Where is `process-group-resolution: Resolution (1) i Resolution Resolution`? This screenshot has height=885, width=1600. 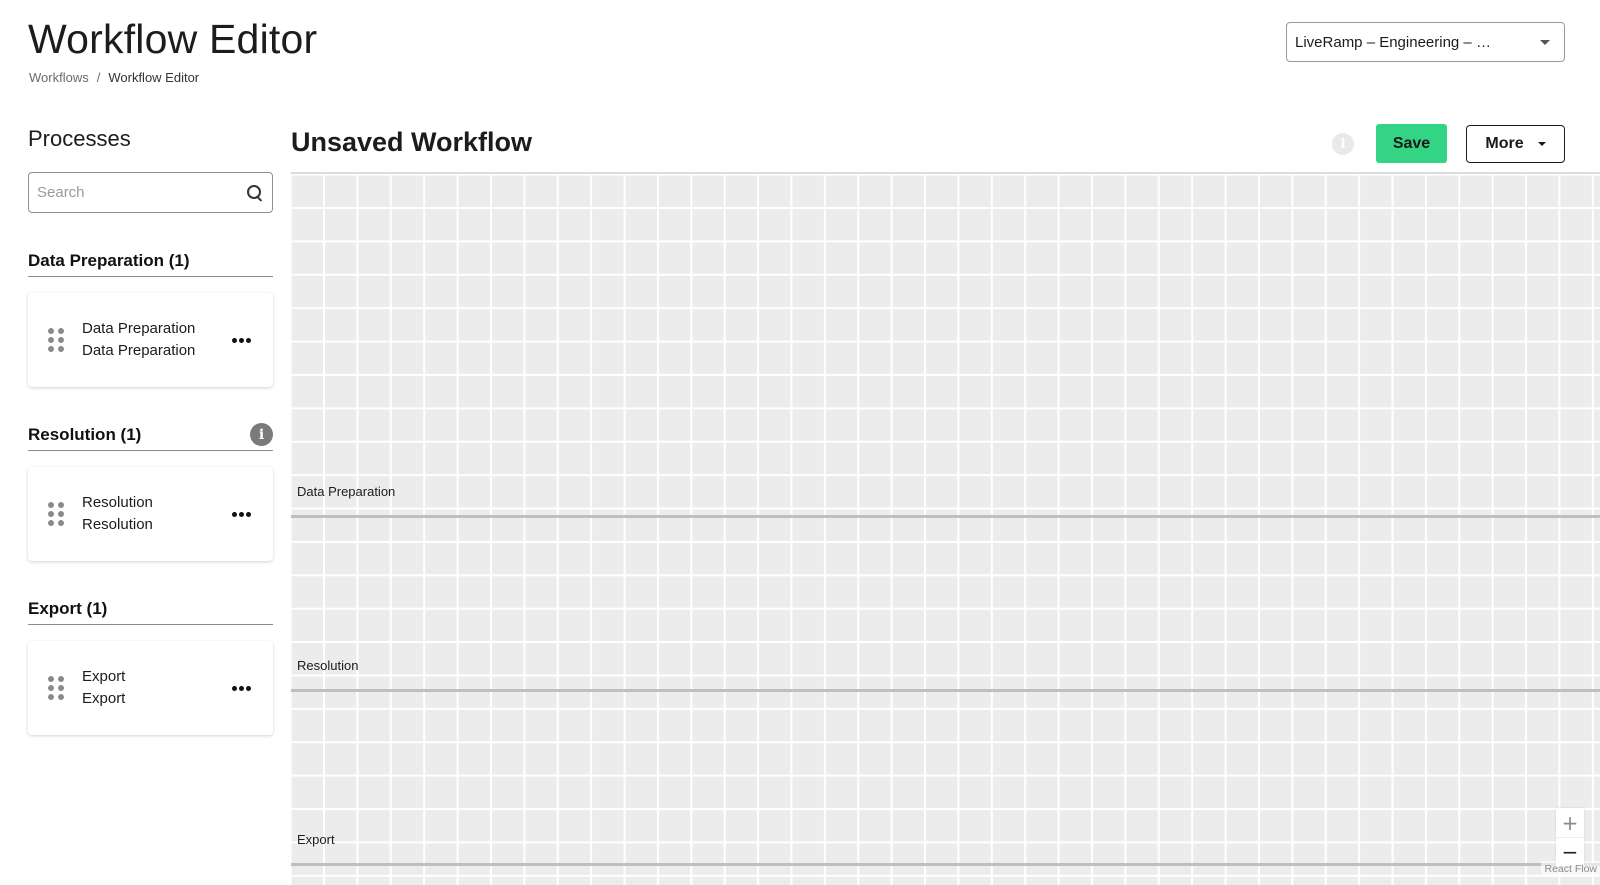
process-group-resolution: Resolution (1) i Resolution Resolution is located at coordinates (150, 486).